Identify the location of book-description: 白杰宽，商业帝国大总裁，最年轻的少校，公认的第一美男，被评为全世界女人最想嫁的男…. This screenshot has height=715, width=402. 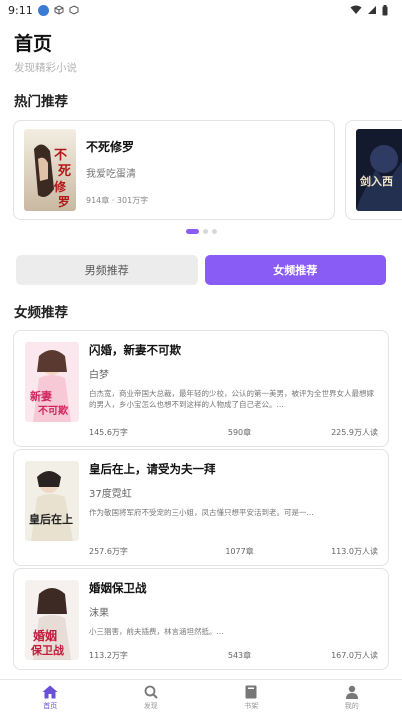
(231, 399).